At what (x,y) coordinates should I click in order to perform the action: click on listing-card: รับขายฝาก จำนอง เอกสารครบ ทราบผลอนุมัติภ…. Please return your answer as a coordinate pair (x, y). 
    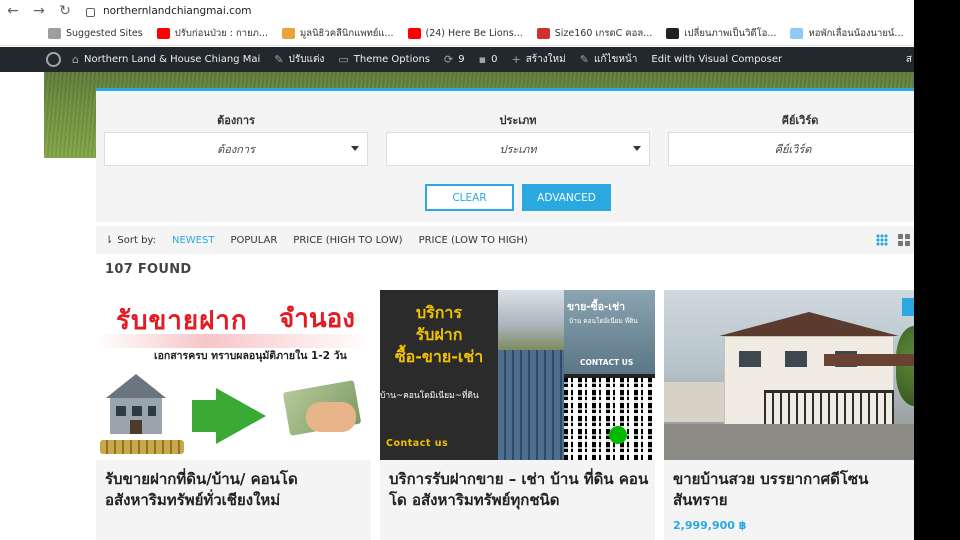
    Looking at the image, I should click on (233, 415).